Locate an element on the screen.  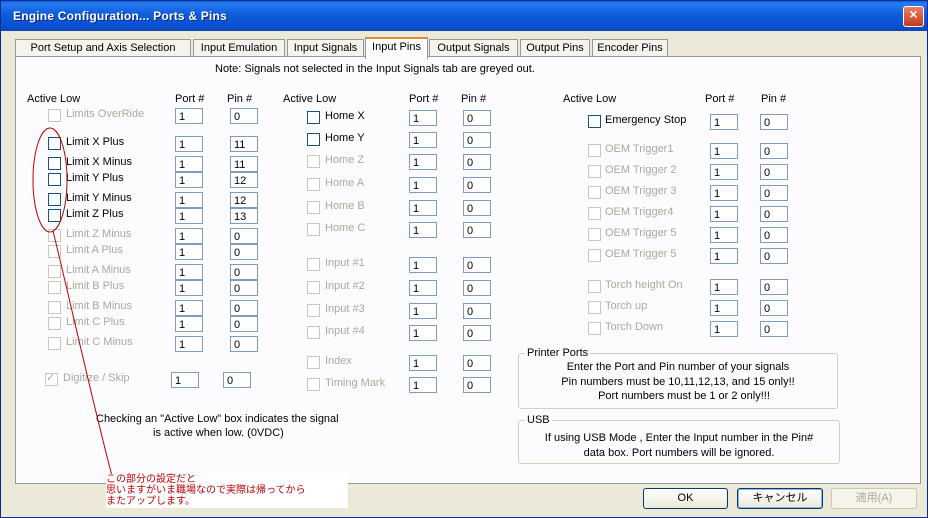
tab-input-signals: Input Signals is located at coordinates (325, 48).